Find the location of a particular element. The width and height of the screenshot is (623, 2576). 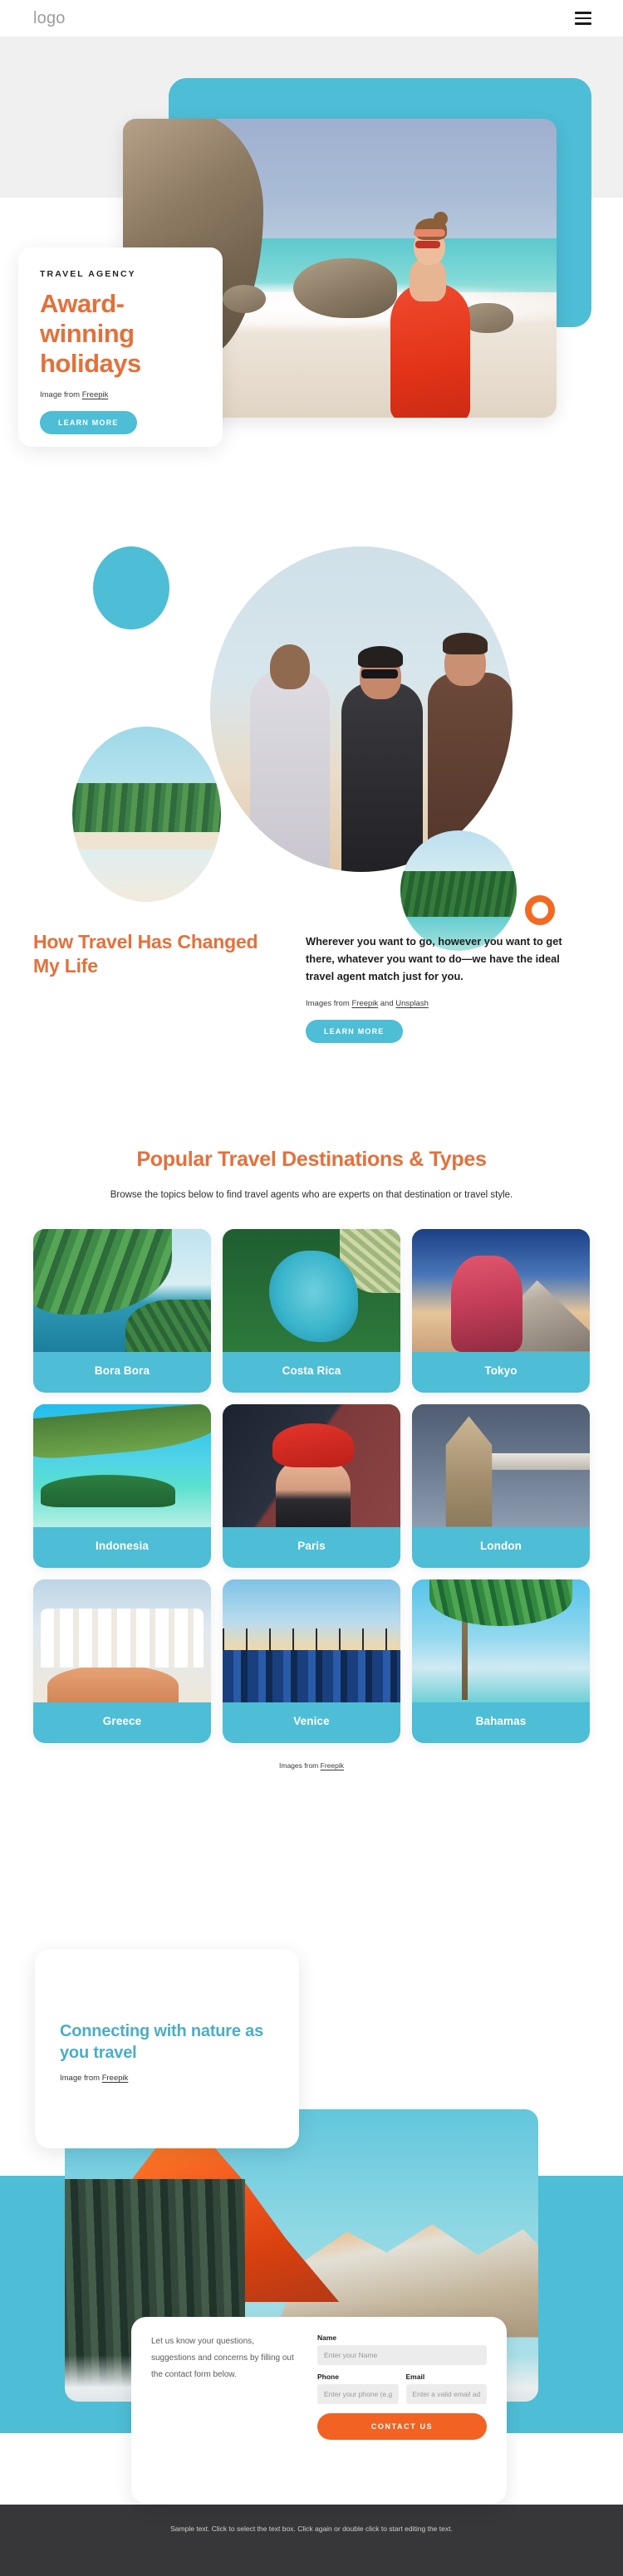

destination-label: Costa Rica is located at coordinates (311, 1370).